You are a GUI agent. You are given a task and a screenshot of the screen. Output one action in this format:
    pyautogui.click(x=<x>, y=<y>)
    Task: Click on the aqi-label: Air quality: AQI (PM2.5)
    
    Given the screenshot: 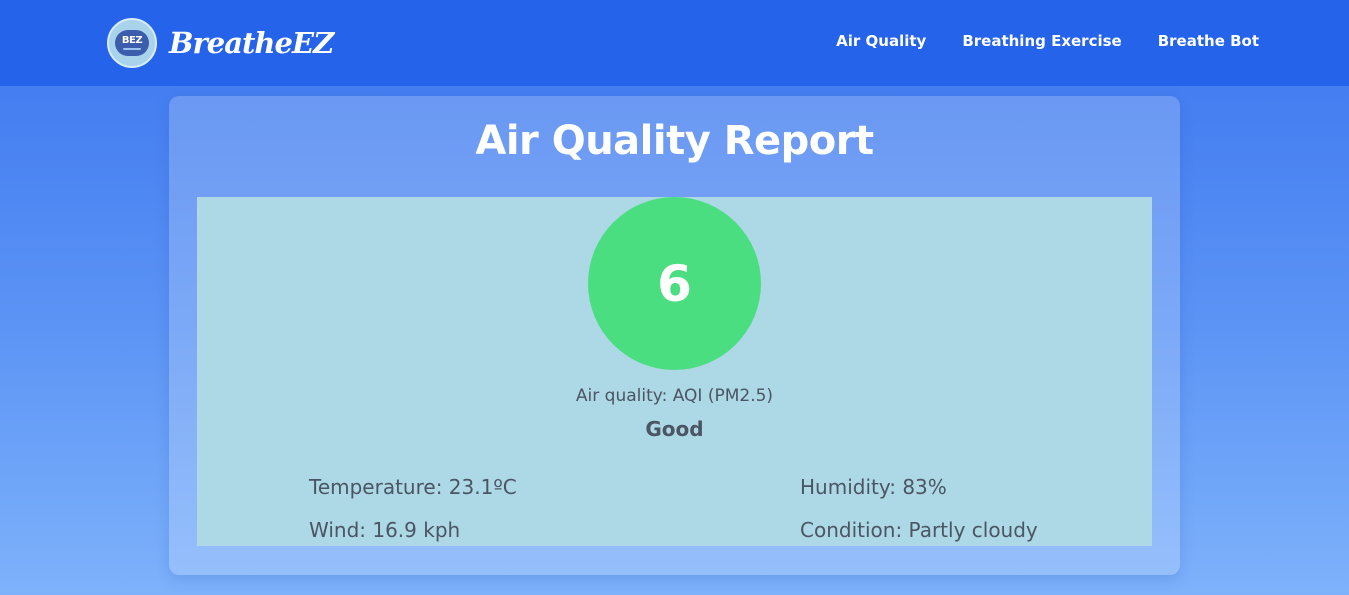 What is the action you would take?
    pyautogui.click(x=674, y=396)
    